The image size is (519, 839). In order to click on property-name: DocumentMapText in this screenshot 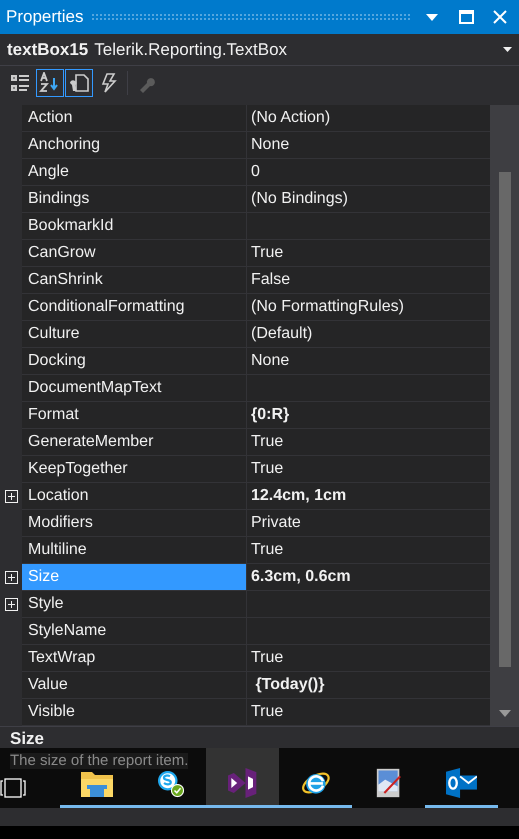, I will do `click(134, 388)`.